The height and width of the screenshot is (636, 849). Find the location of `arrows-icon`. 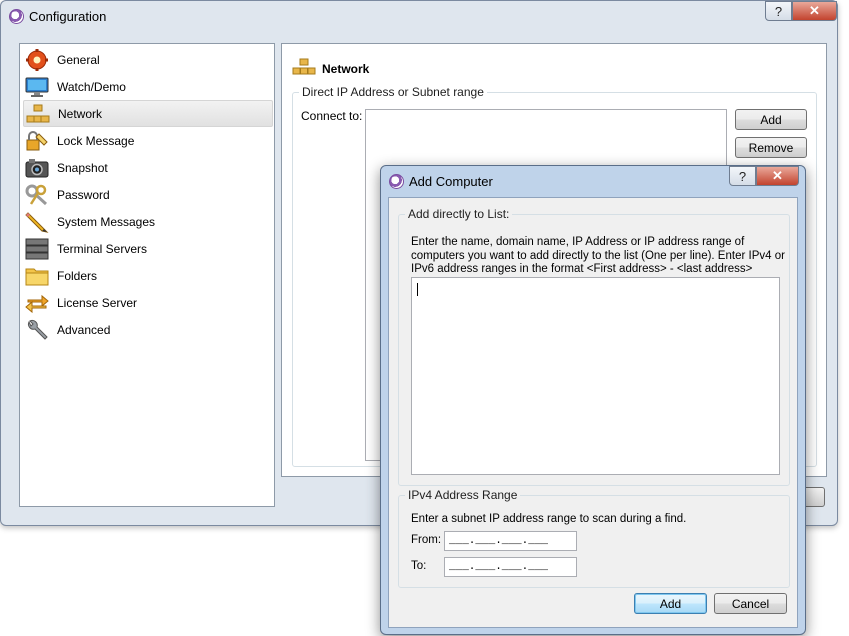

arrows-icon is located at coordinates (37, 303).